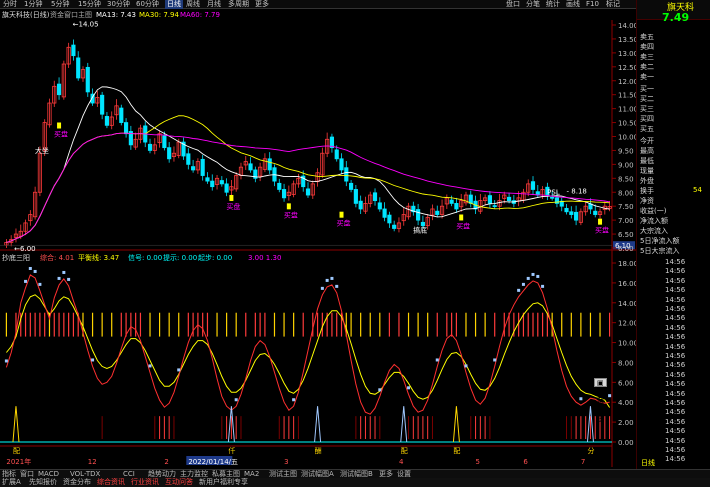  Describe the element at coordinates (676, 17) in the screenshot. I see `stock-price: 7.49` at that location.